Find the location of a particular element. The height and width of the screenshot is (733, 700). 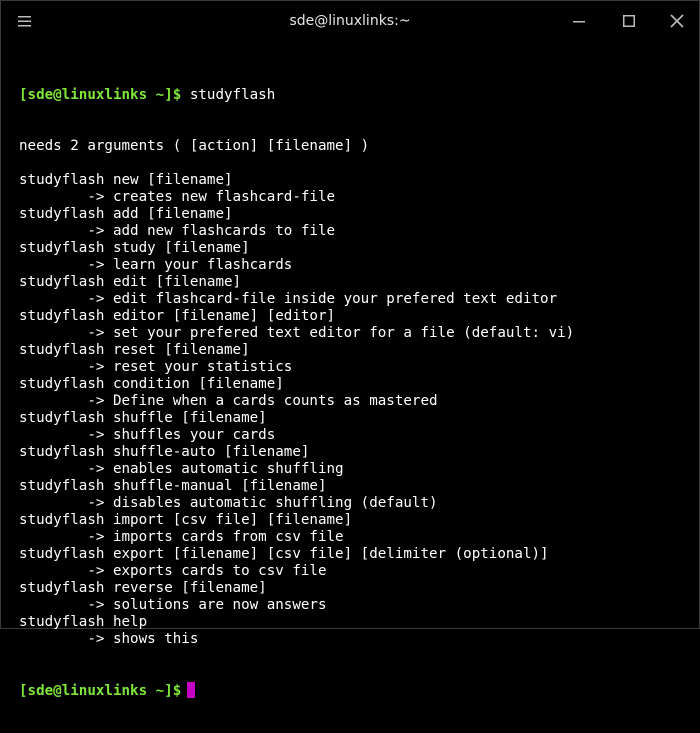

output-line: -> creates new flashcard-file is located at coordinates (177, 197).